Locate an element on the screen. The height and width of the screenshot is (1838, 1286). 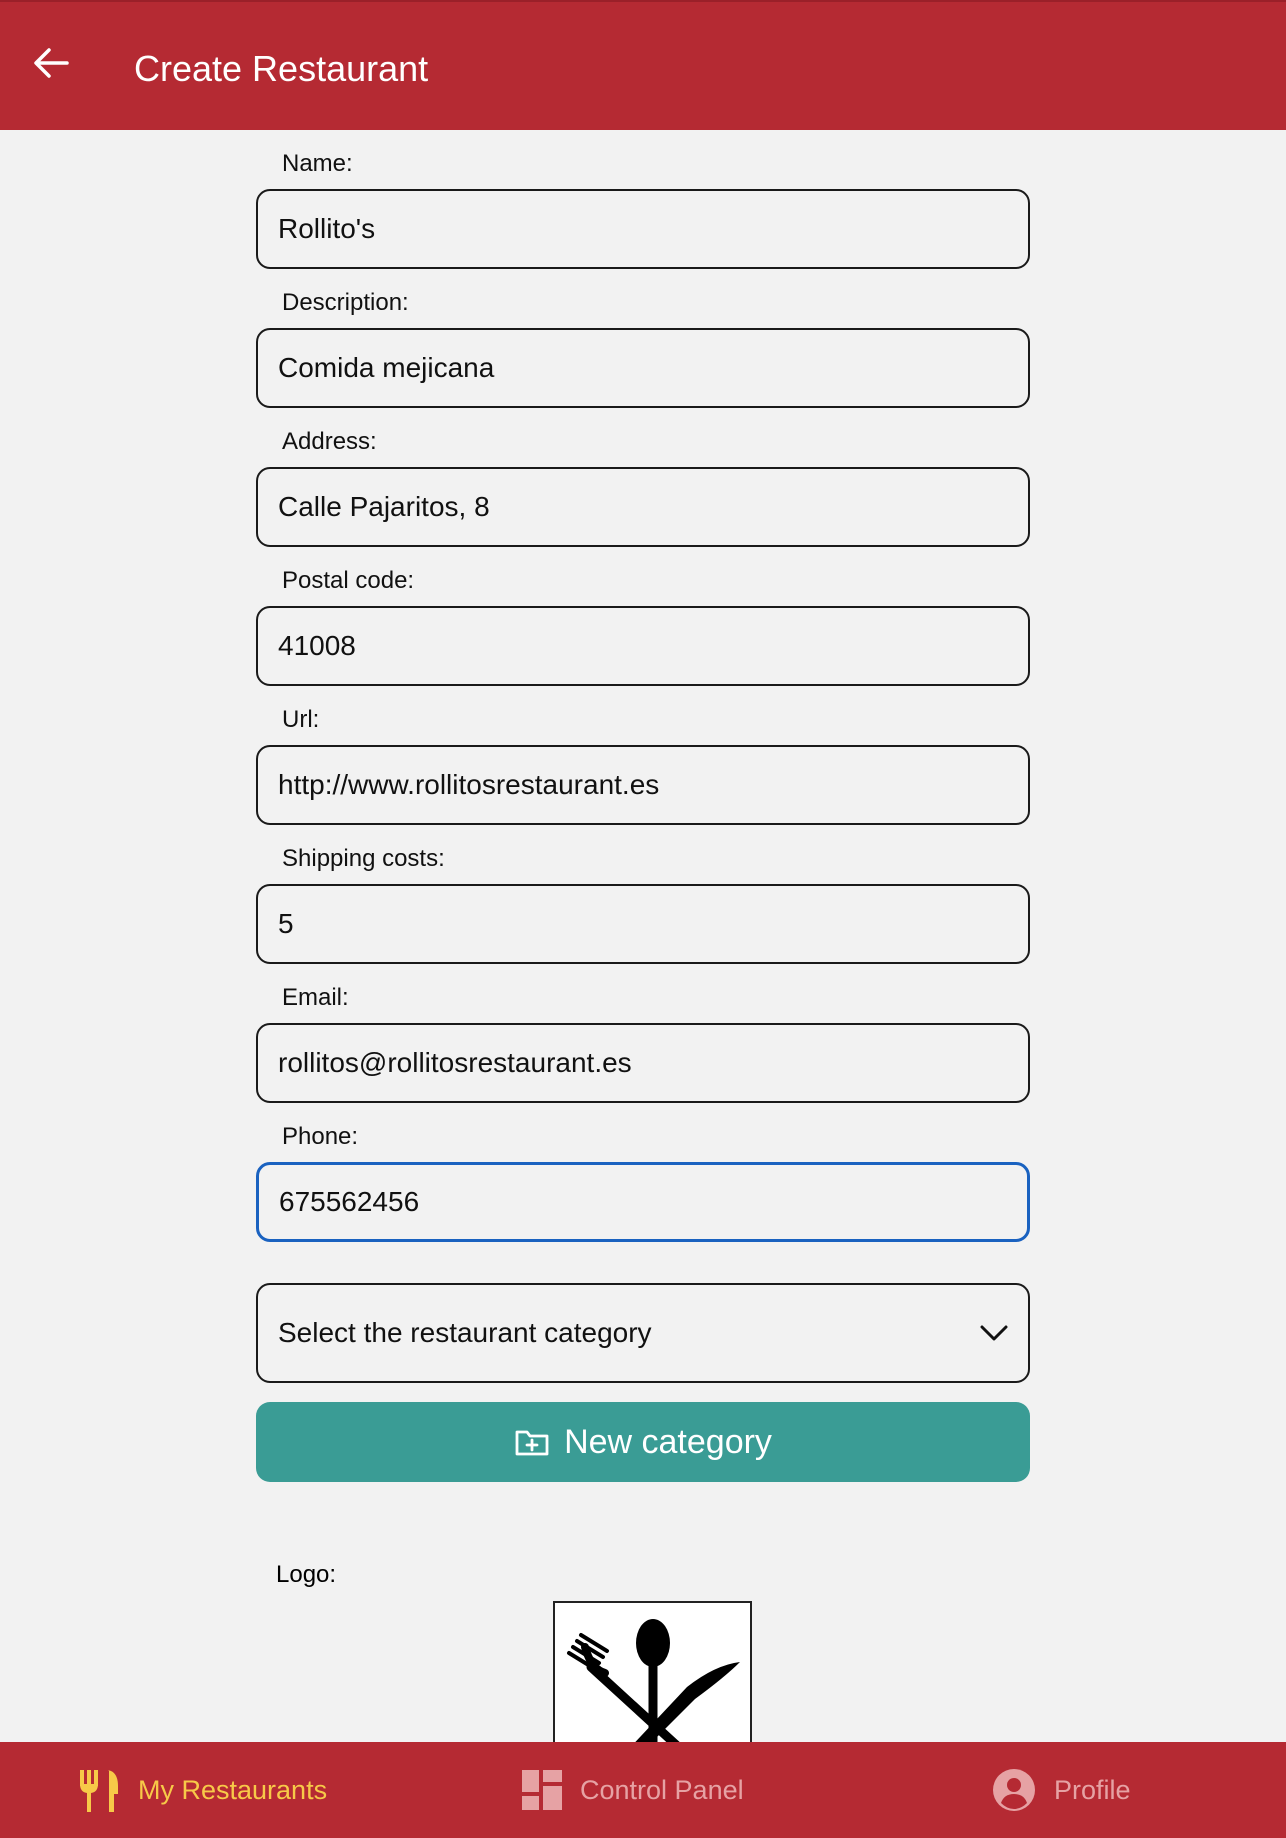
app-header: Create Restaurant is located at coordinates (643, 65).